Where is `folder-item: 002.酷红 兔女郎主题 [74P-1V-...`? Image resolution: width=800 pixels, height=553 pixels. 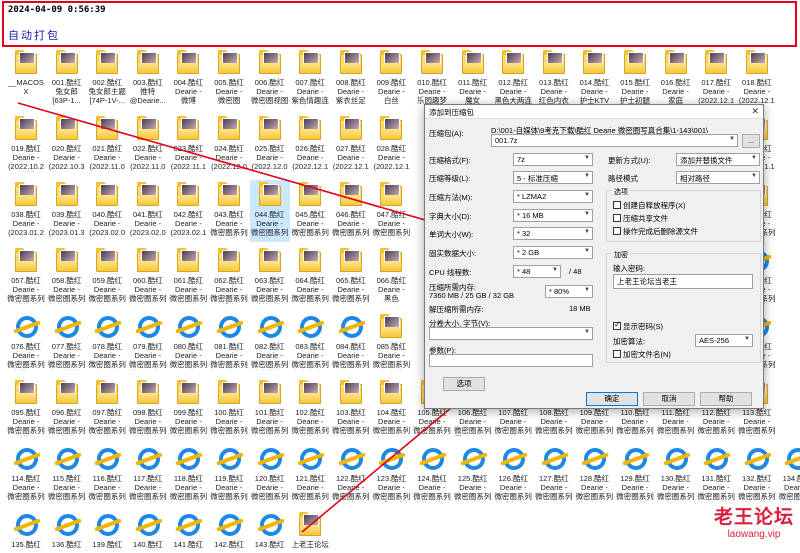 folder-item: 002.酷红 兔女郎主题 [74P-1V-... is located at coordinates (107, 79).